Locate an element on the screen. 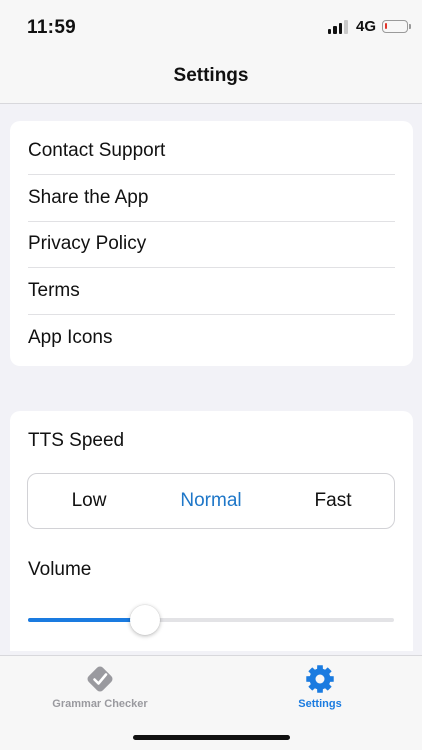  share-app-row: Share the App is located at coordinates (211, 198).